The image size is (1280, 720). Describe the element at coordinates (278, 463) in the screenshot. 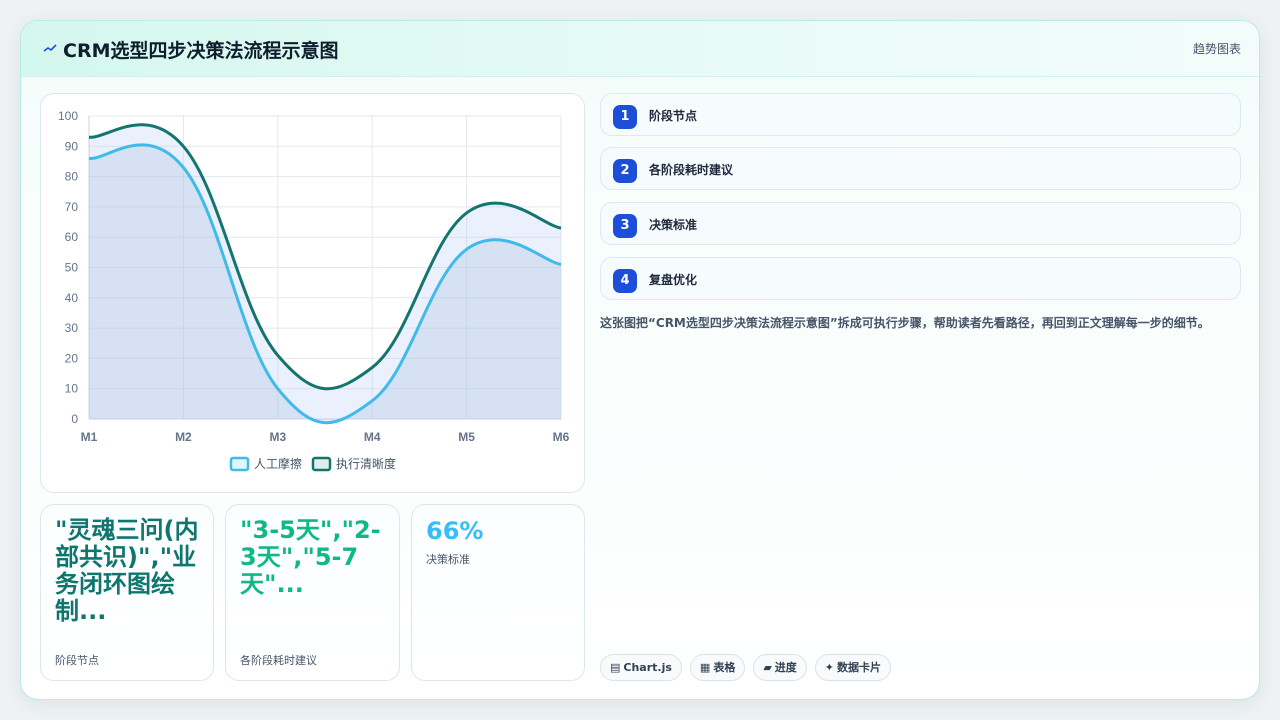

I see `legend-label: 人工摩擦` at that location.